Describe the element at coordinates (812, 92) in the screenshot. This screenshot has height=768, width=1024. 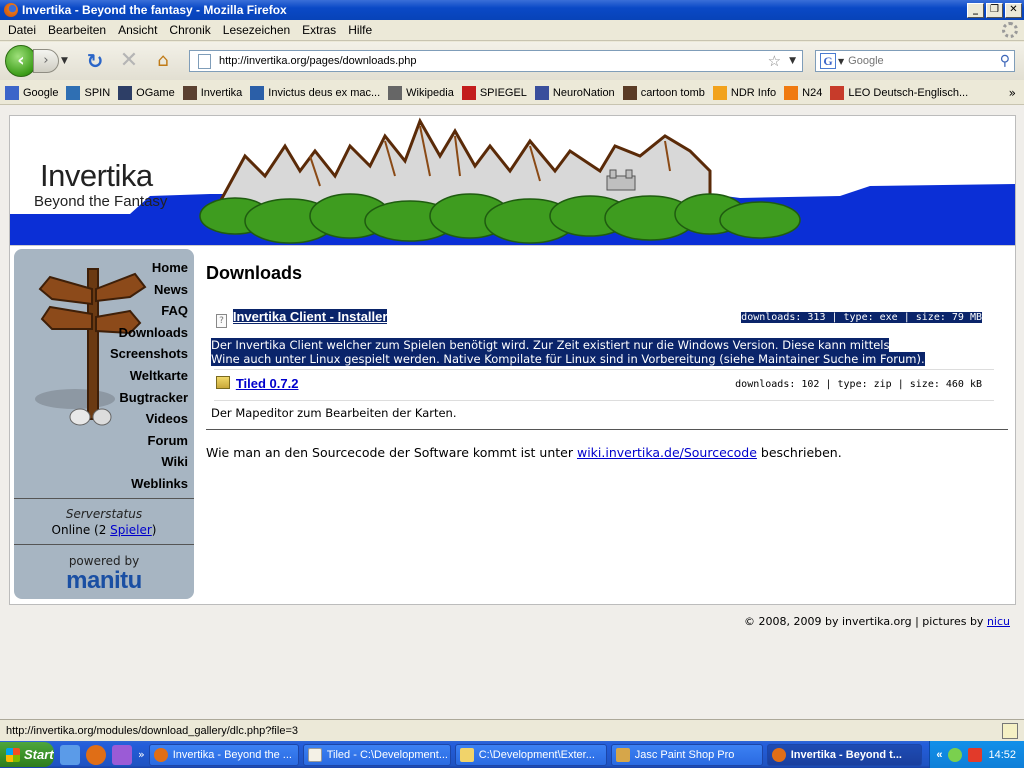
I see `bookmark-label: N24` at that location.